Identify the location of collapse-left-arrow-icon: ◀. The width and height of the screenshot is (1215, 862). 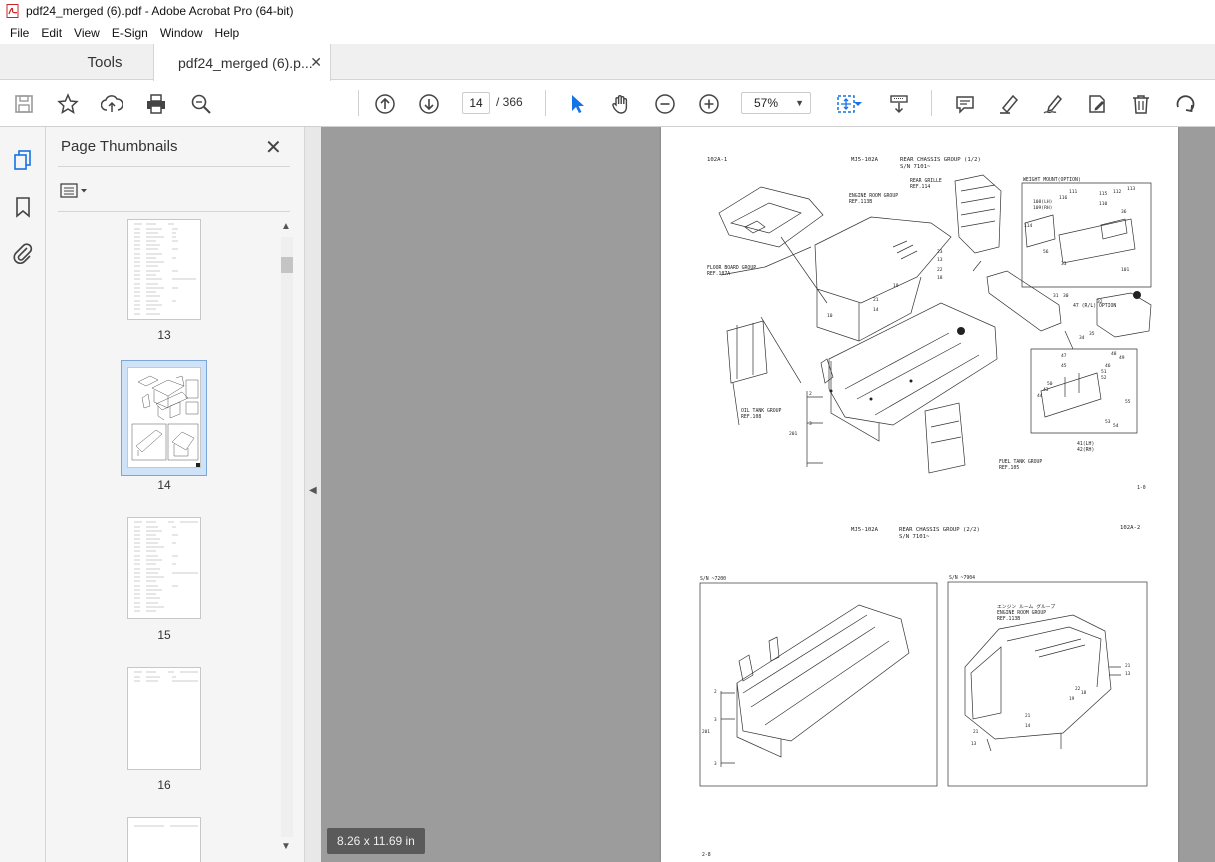
(313, 490).